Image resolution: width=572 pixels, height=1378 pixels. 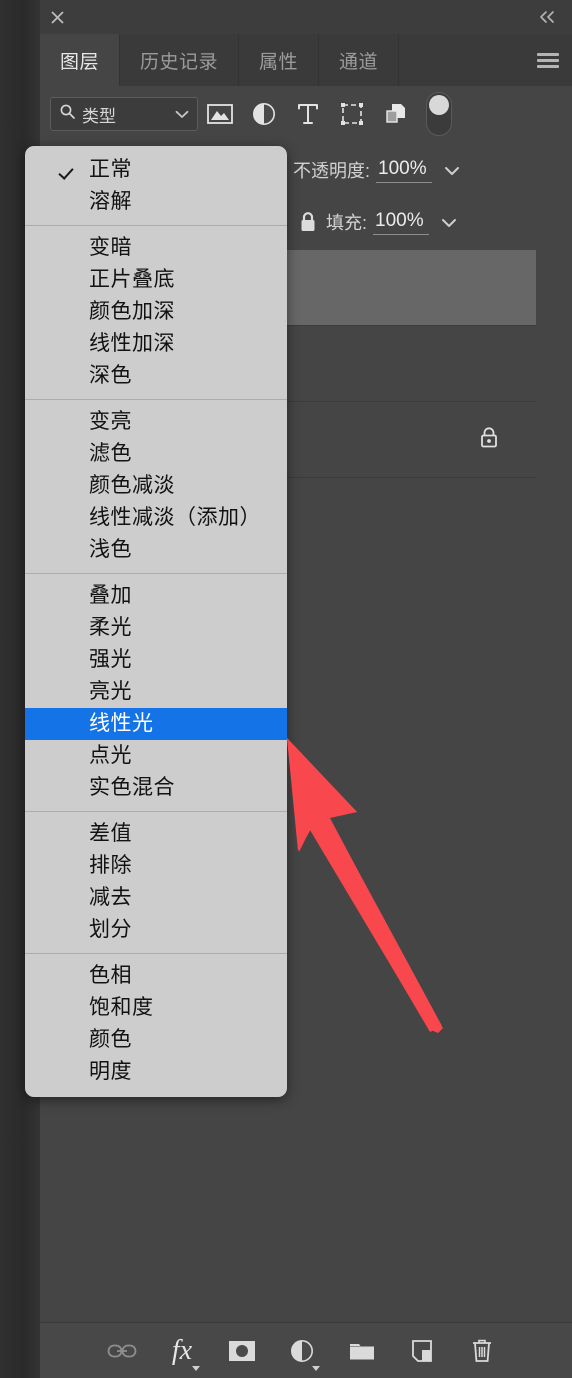 I want to click on new-group-icon, so click(x=362, y=1351).